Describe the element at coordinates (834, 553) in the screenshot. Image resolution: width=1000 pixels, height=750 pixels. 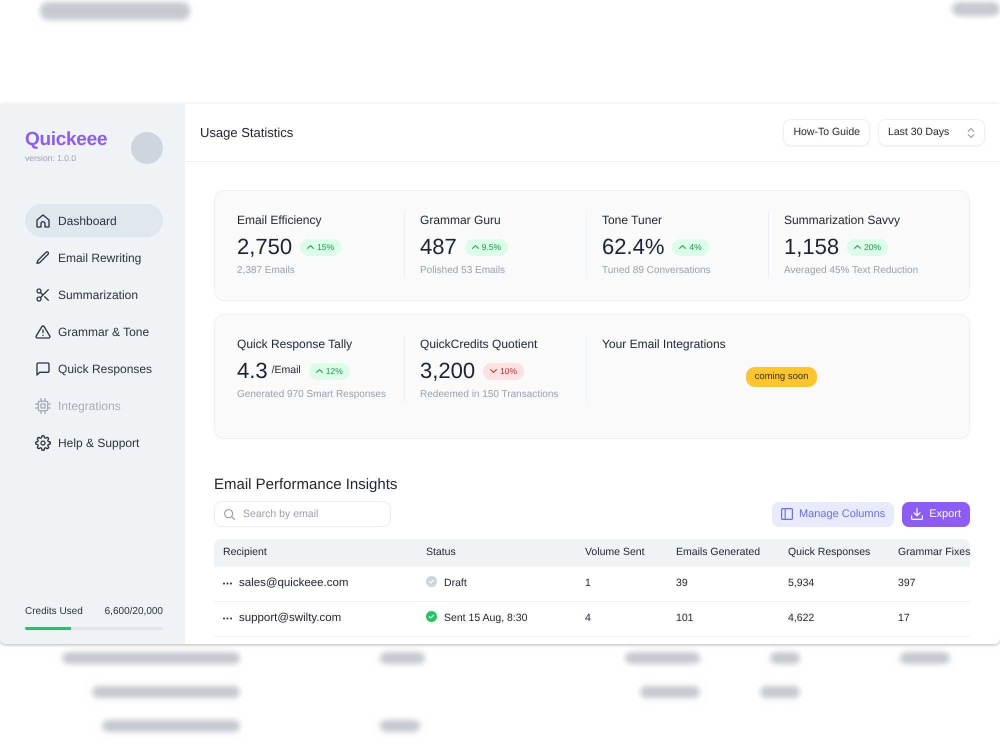
I see `column-header: Quick Responses` at that location.